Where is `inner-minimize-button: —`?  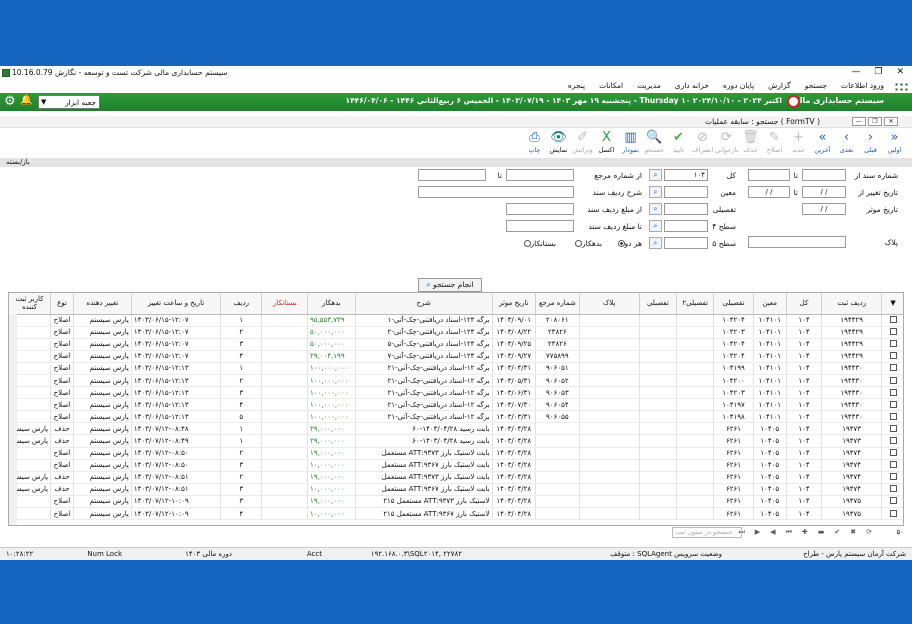 inner-minimize-button: — is located at coordinates (859, 121).